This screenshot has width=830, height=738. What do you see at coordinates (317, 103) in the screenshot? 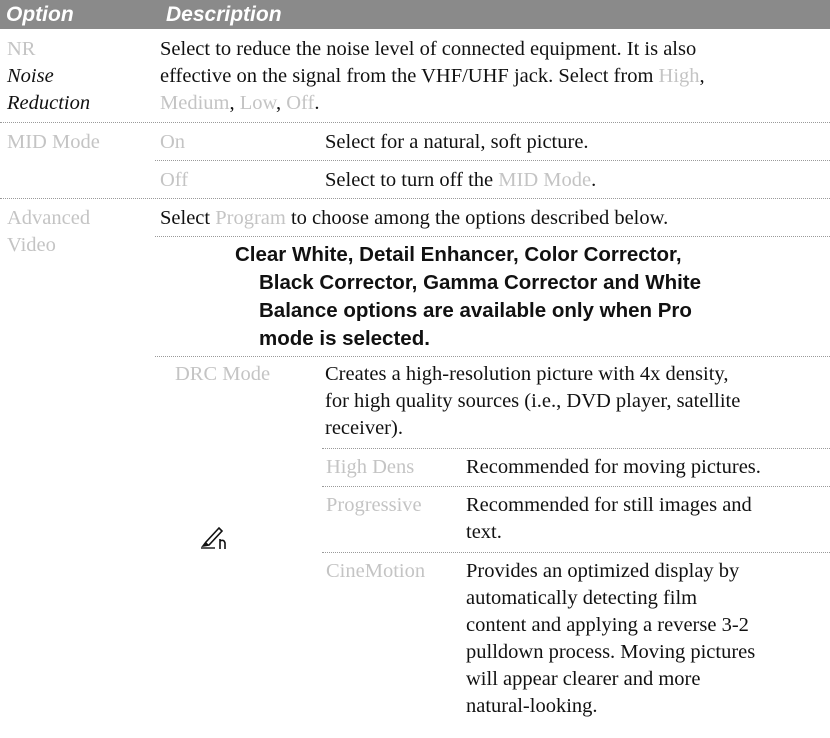
I see `nr-period: .` at bounding box center [317, 103].